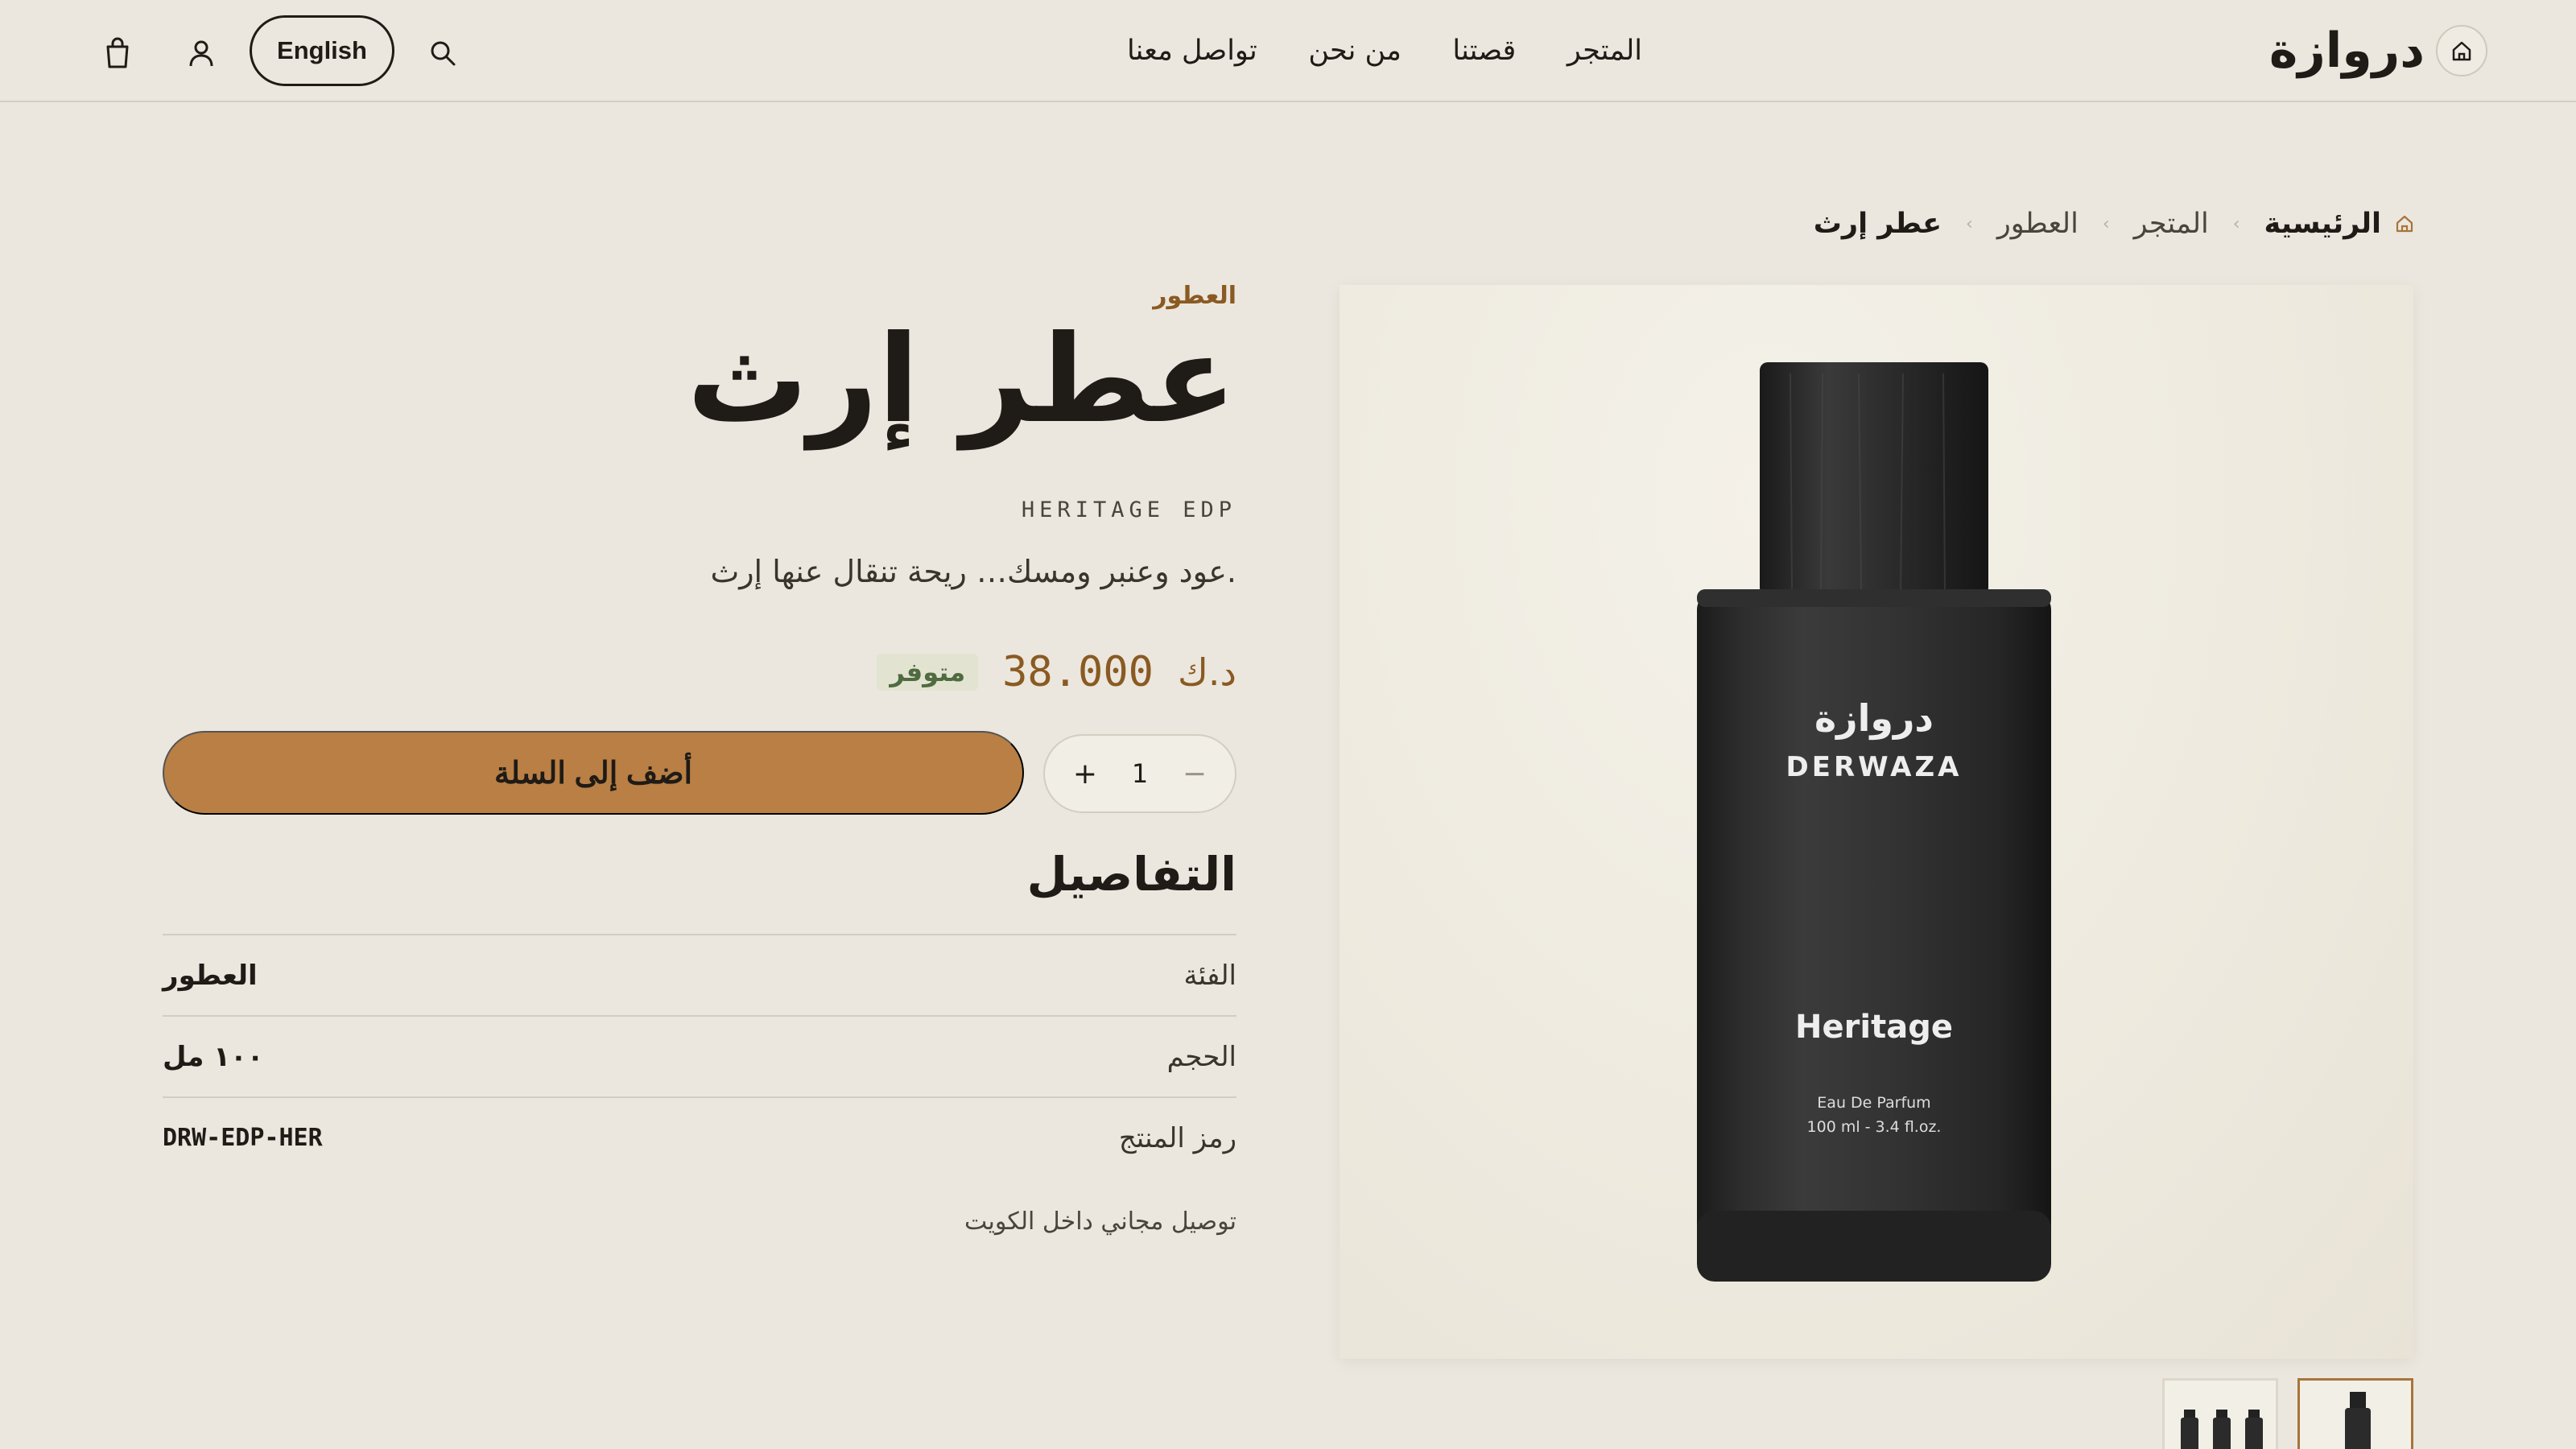  Describe the element at coordinates (1874, 718) in the screenshot. I see `bottle-brand-ar: دروازة` at that location.